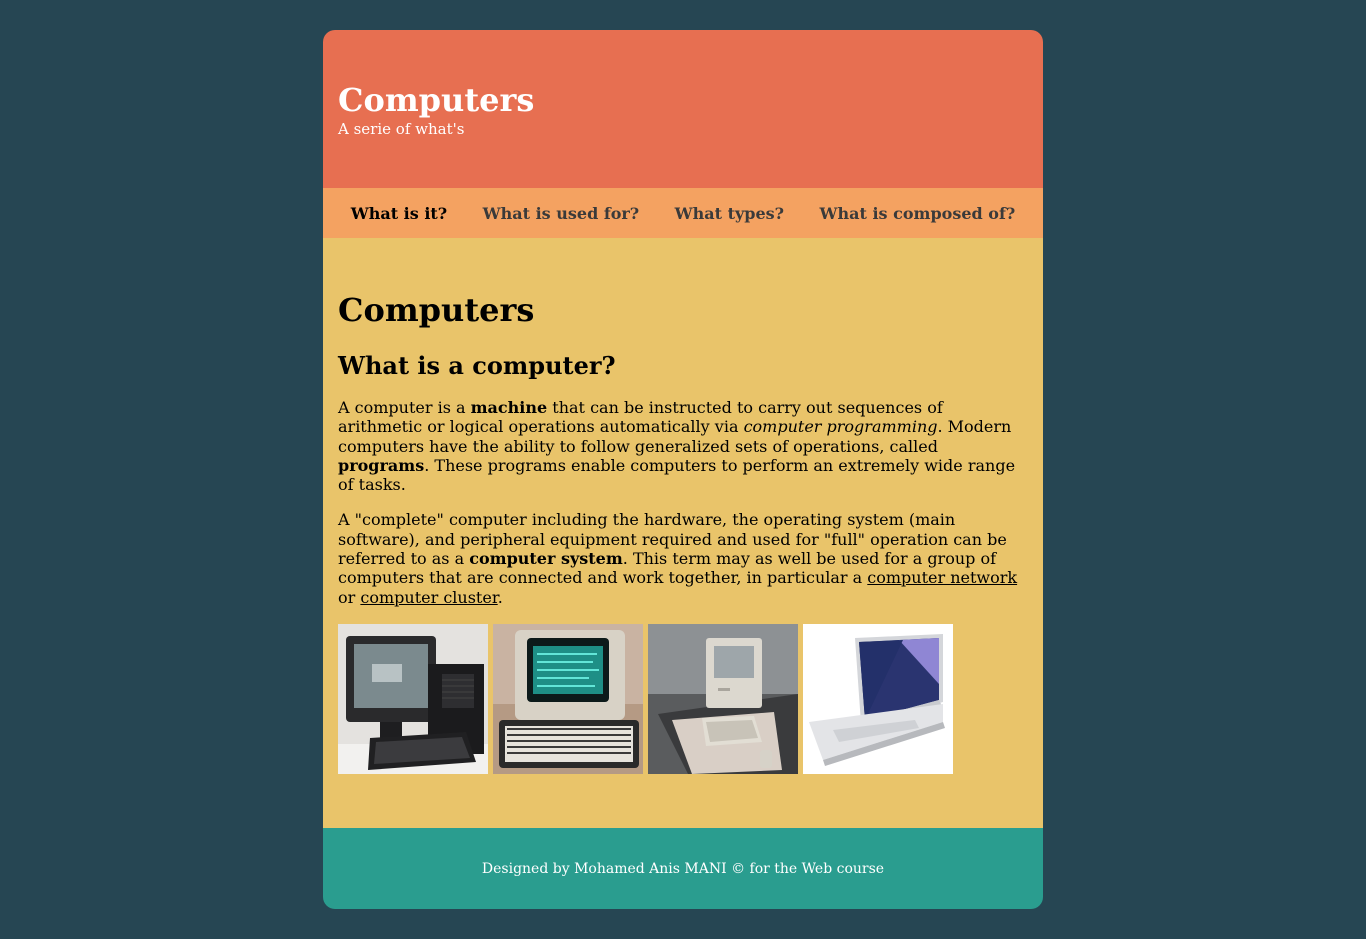 This screenshot has height=939, width=1366. Describe the element at coordinates (428, 597) in the screenshot. I see `link-computer-cluster: computer cluster` at that location.